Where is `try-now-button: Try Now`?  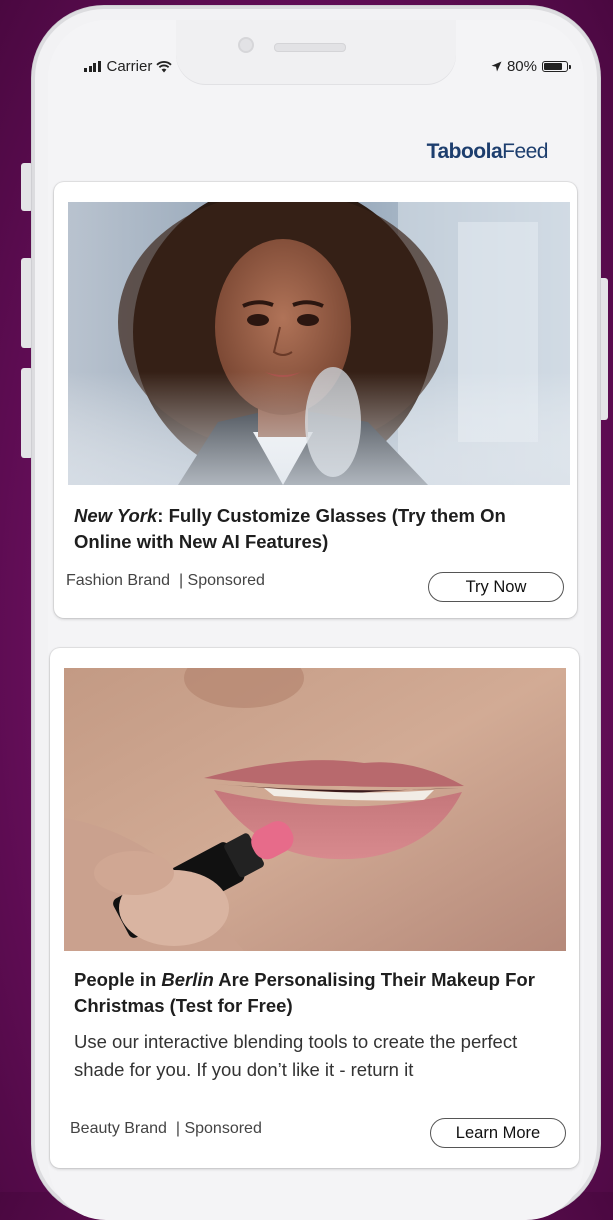 try-now-button: Try Now is located at coordinates (496, 587).